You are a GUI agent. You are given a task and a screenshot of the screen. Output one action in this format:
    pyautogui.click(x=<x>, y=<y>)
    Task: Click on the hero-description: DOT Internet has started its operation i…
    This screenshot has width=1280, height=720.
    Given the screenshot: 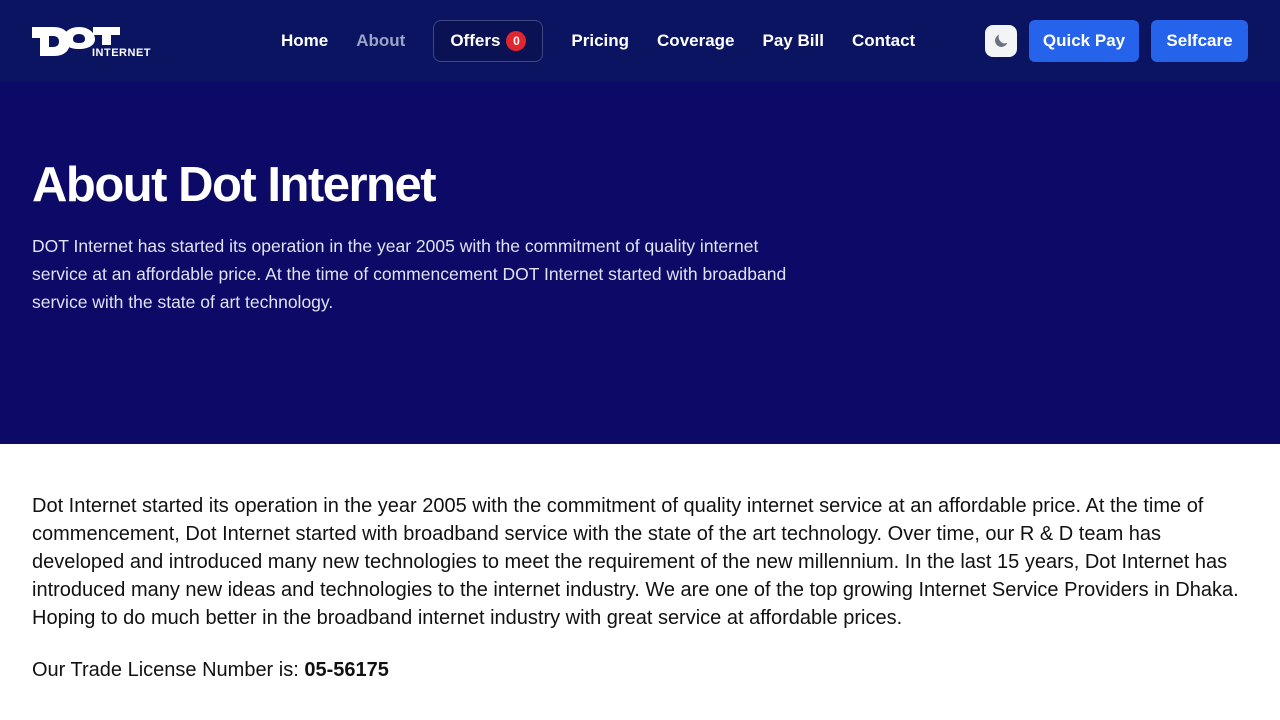 What is the action you would take?
    pyautogui.click(x=409, y=274)
    